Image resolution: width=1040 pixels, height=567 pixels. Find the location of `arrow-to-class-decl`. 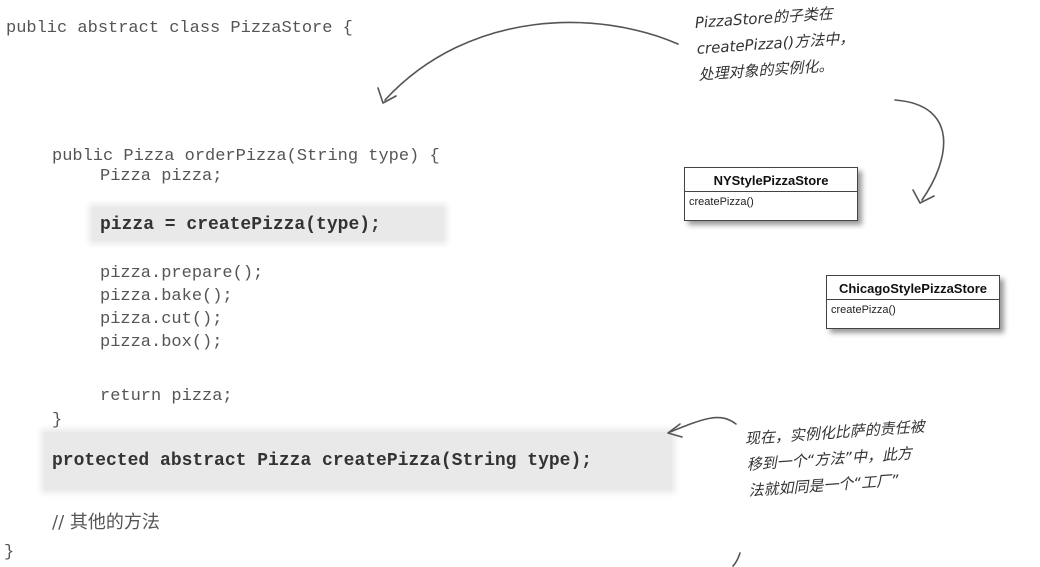

arrow-to-class-decl is located at coordinates (531, 61).